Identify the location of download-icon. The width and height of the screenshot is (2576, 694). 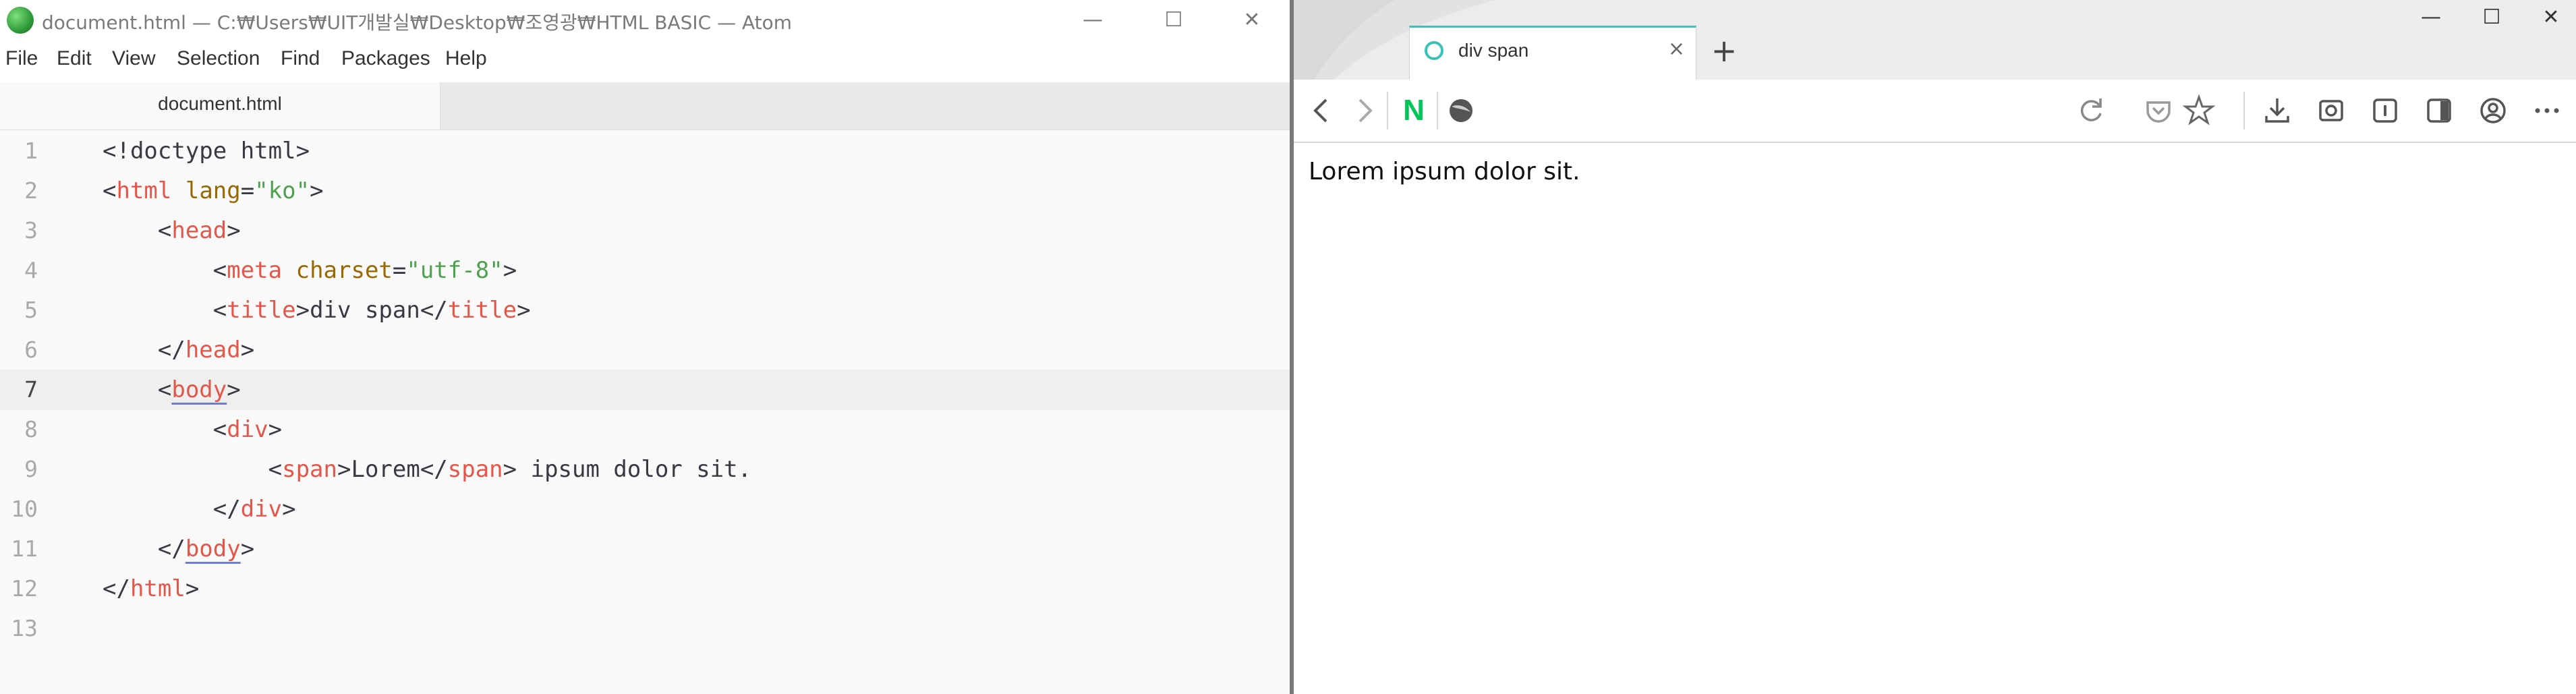
(2277, 110).